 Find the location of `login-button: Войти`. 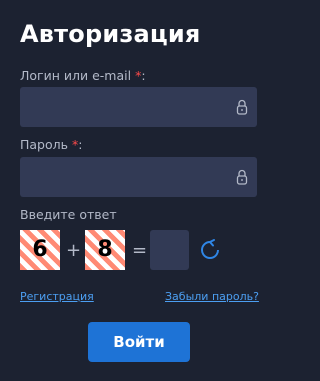

login-button: Войти is located at coordinates (139, 342).